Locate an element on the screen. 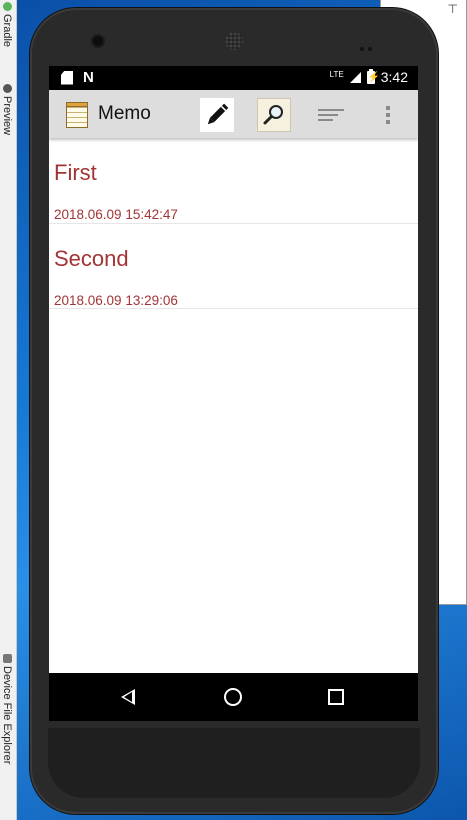 Image resolution: width=467 pixels, height=820 pixels. overflow-menu-button is located at coordinates (388, 115).